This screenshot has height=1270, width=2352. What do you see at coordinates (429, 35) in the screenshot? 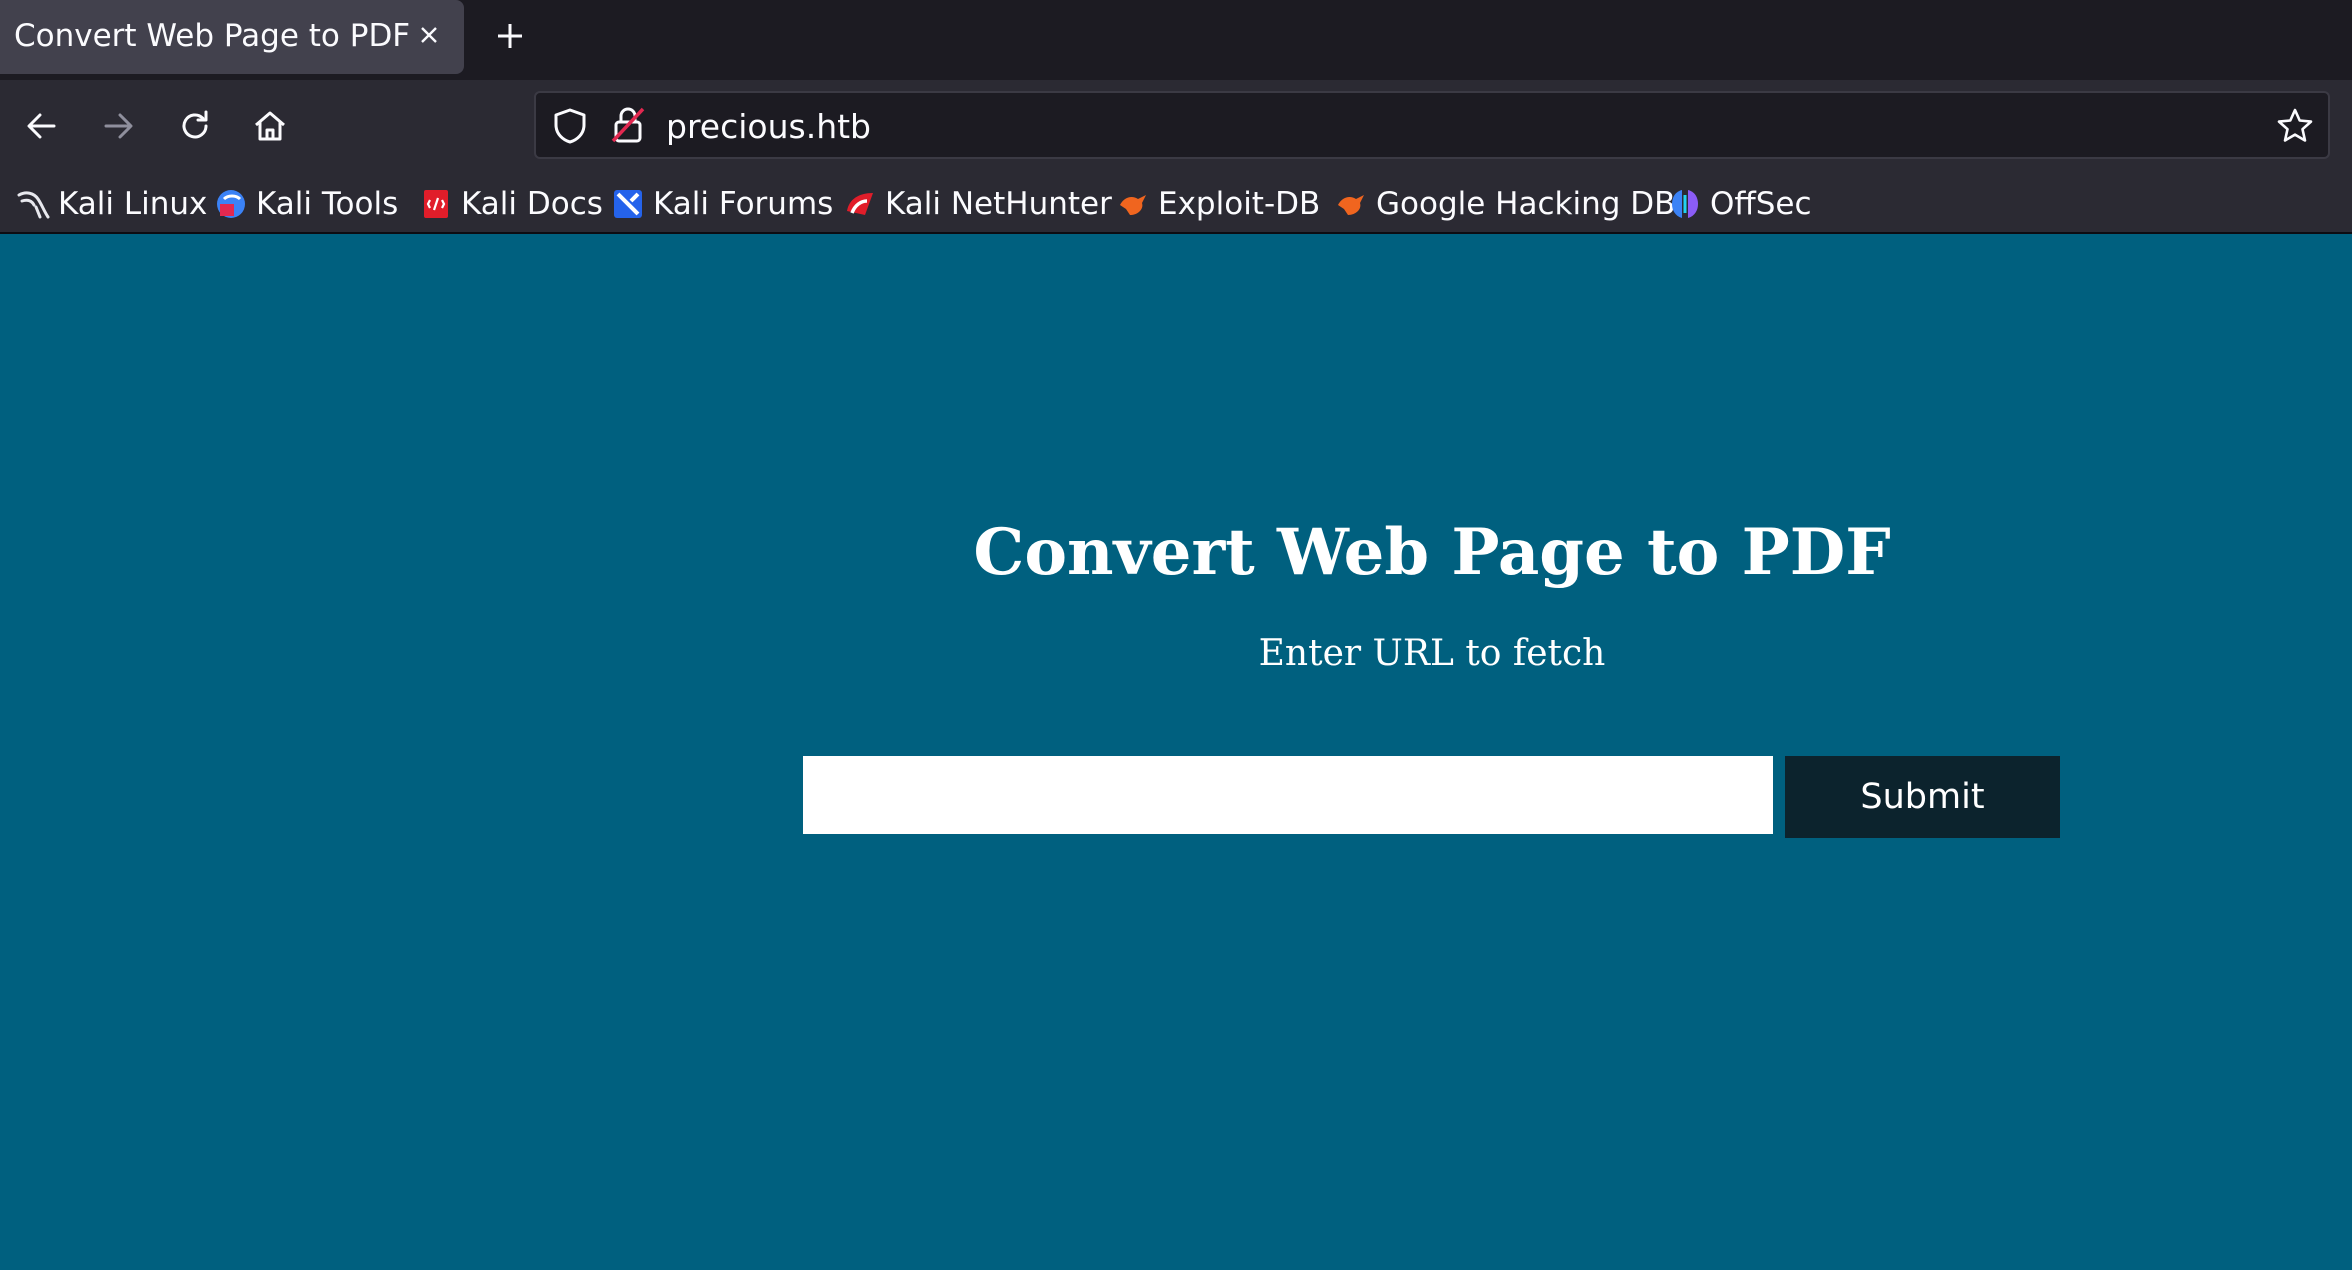
I see `close-icon` at bounding box center [429, 35].